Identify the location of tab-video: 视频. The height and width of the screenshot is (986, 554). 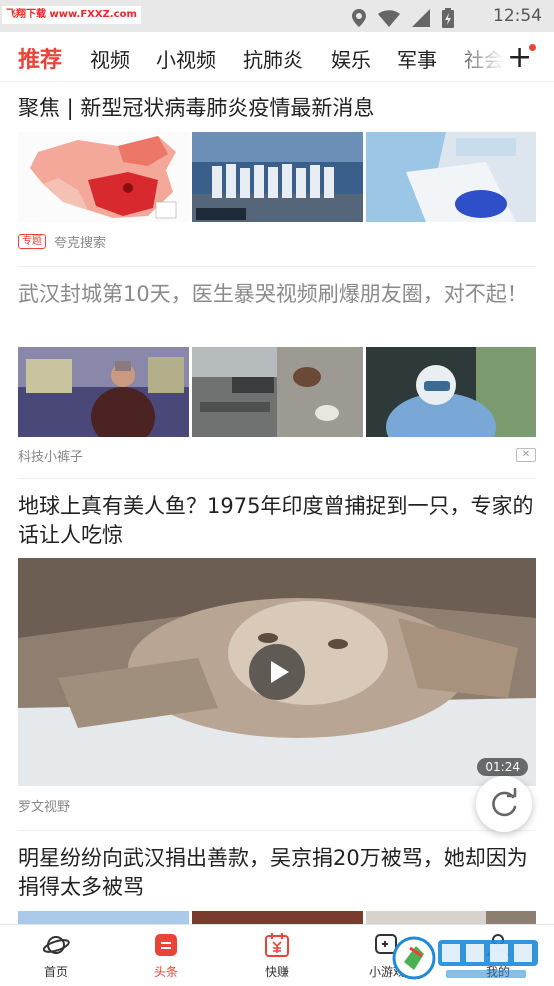
(110, 58).